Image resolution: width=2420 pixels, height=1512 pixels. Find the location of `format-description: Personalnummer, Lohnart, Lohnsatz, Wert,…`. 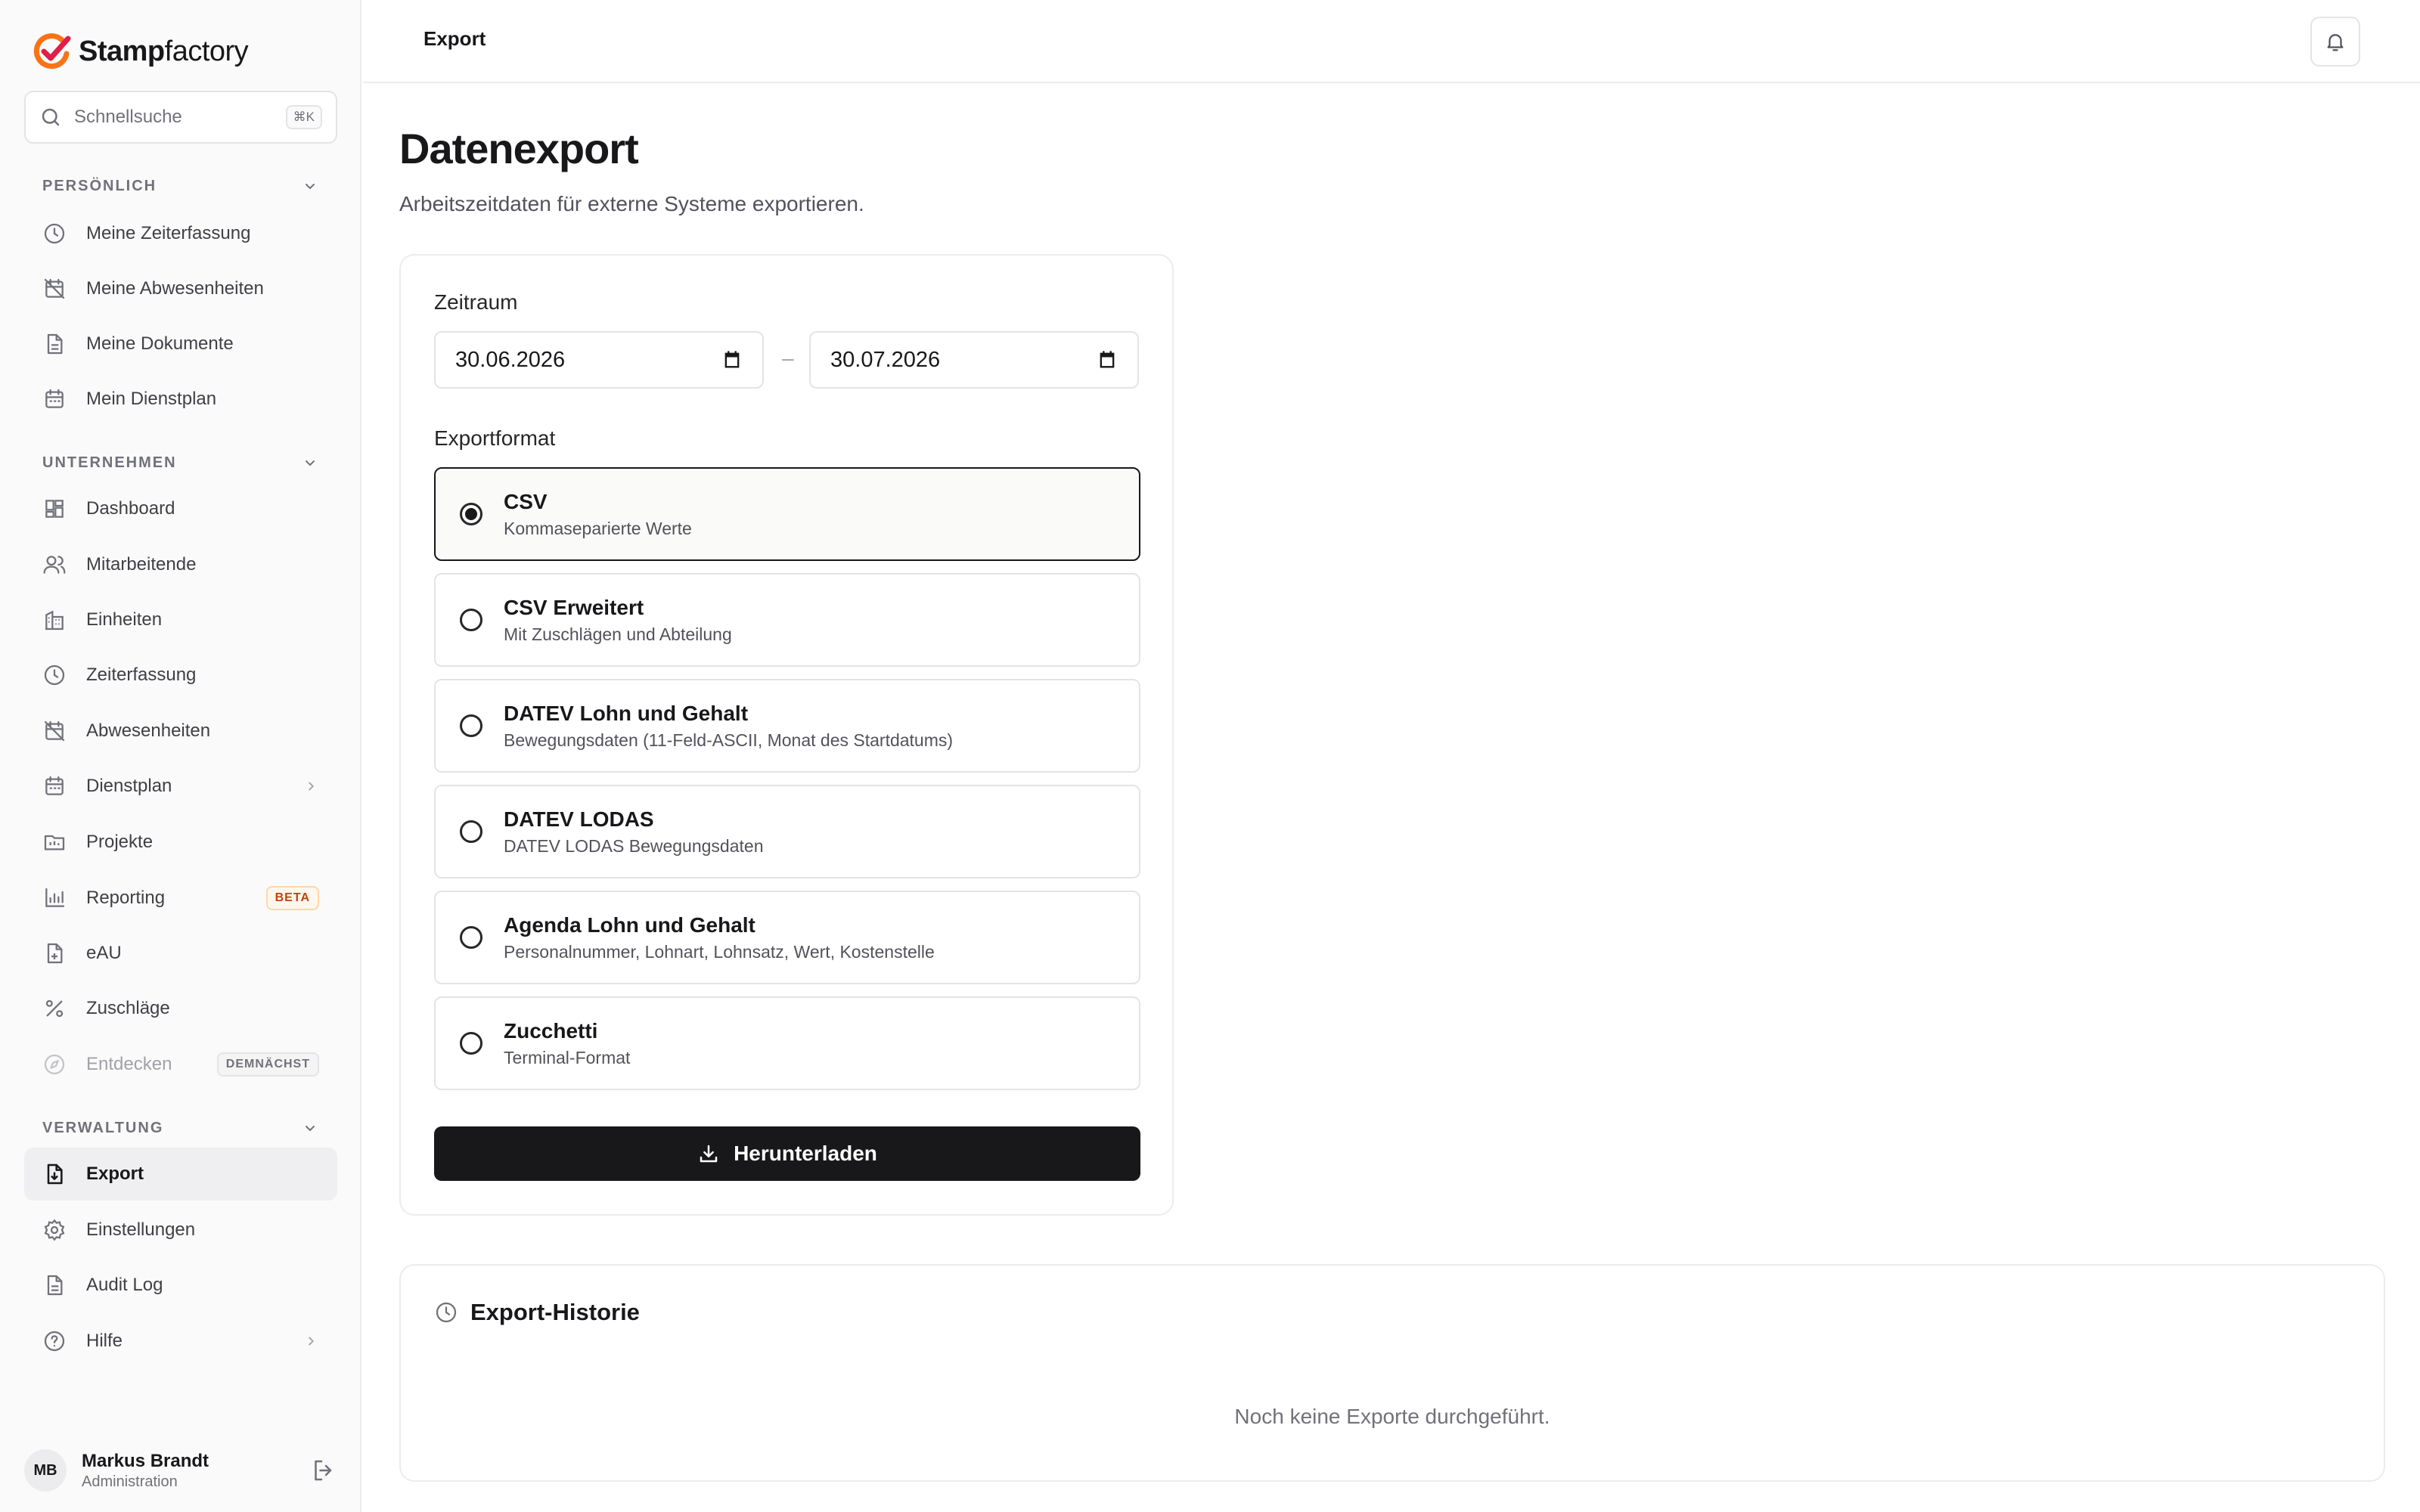

format-description: Personalnummer, Lohnart, Lohnsatz, Wert,… is located at coordinates (719, 951).